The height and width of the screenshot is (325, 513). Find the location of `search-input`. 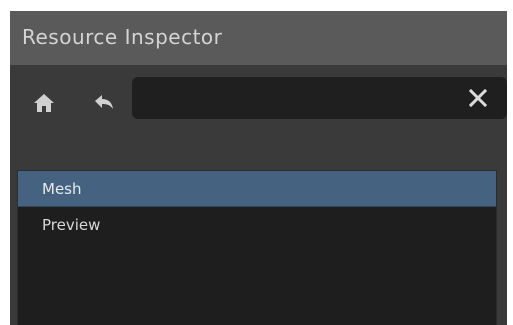

search-input is located at coordinates (319, 98).